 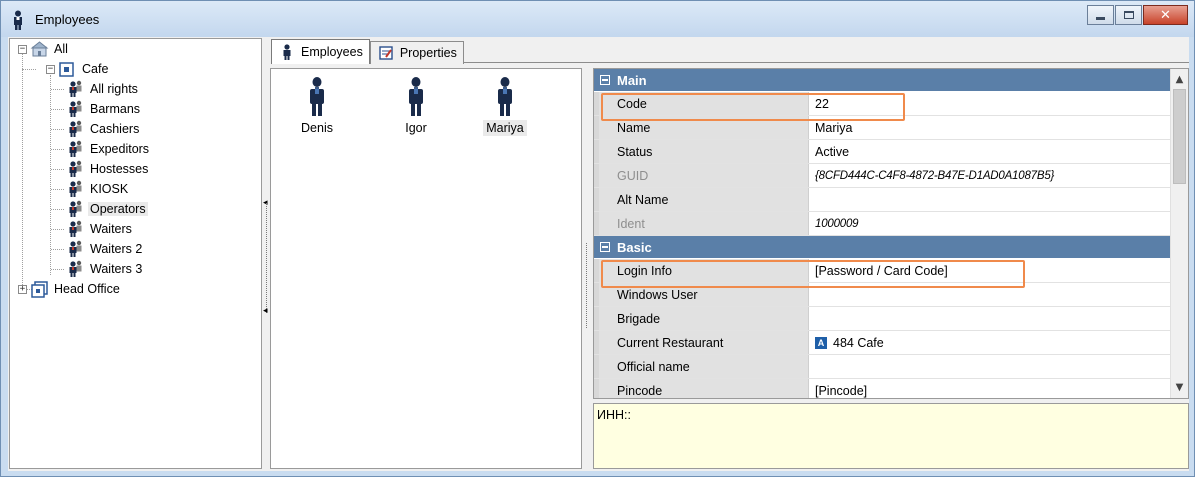 What do you see at coordinates (882, 247) in the screenshot?
I see `category-basic: Basic` at bounding box center [882, 247].